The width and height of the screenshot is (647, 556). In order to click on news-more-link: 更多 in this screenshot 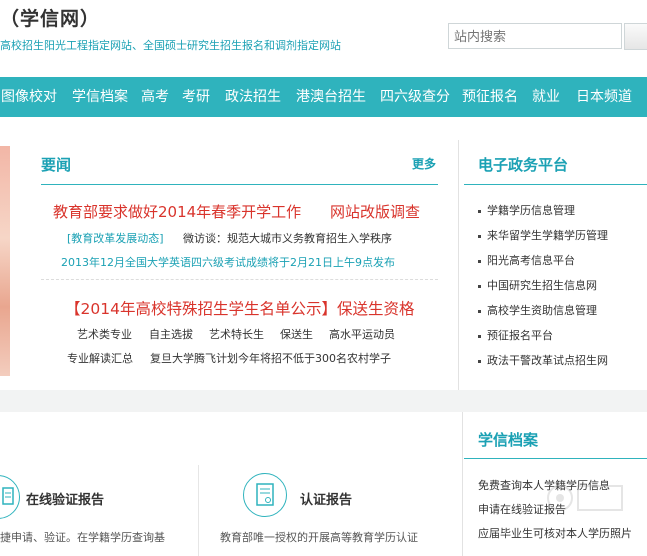, I will do `click(424, 163)`.